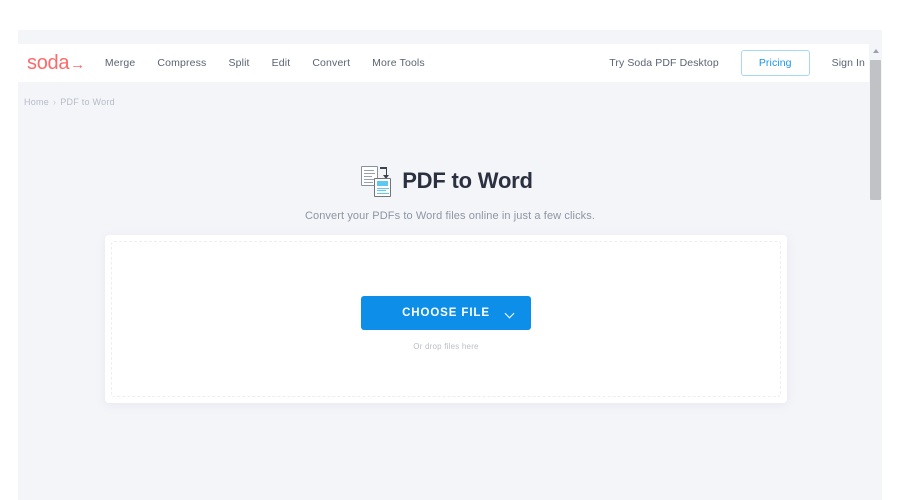  What do you see at coordinates (875, 130) in the screenshot?
I see `scrollbar-thumb` at bounding box center [875, 130].